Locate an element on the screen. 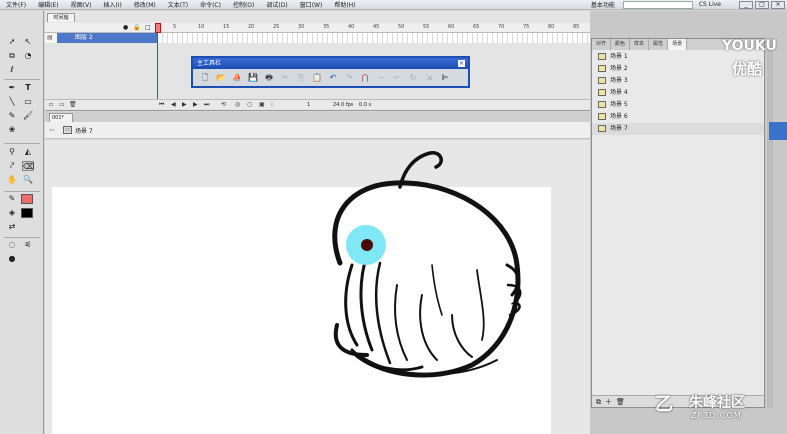  object-drawing-icon: ◌ is located at coordinates (12, 245).